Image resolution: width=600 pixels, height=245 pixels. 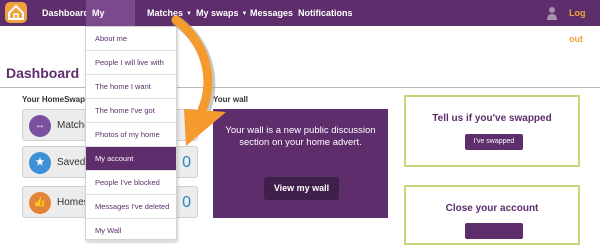 I want to click on nav-notifications-label: Notifications, so click(x=325, y=13).